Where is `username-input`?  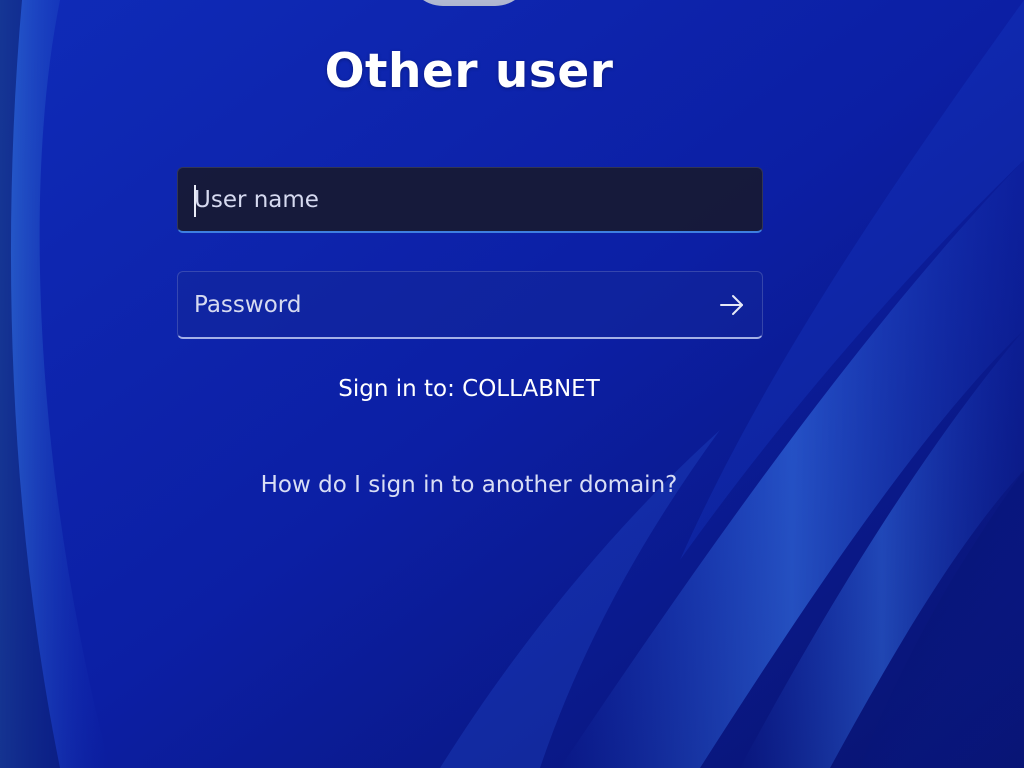
username-input is located at coordinates (470, 199).